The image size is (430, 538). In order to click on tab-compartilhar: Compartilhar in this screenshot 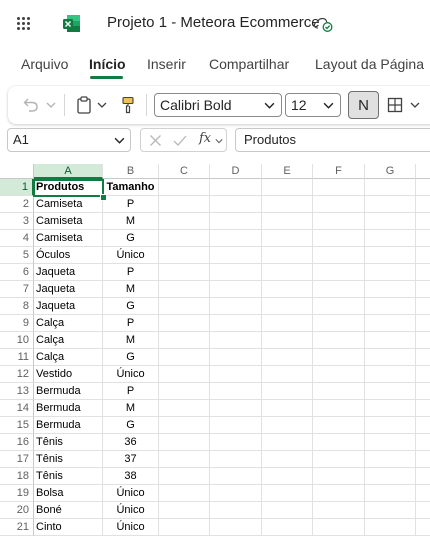, I will do `click(249, 64)`.